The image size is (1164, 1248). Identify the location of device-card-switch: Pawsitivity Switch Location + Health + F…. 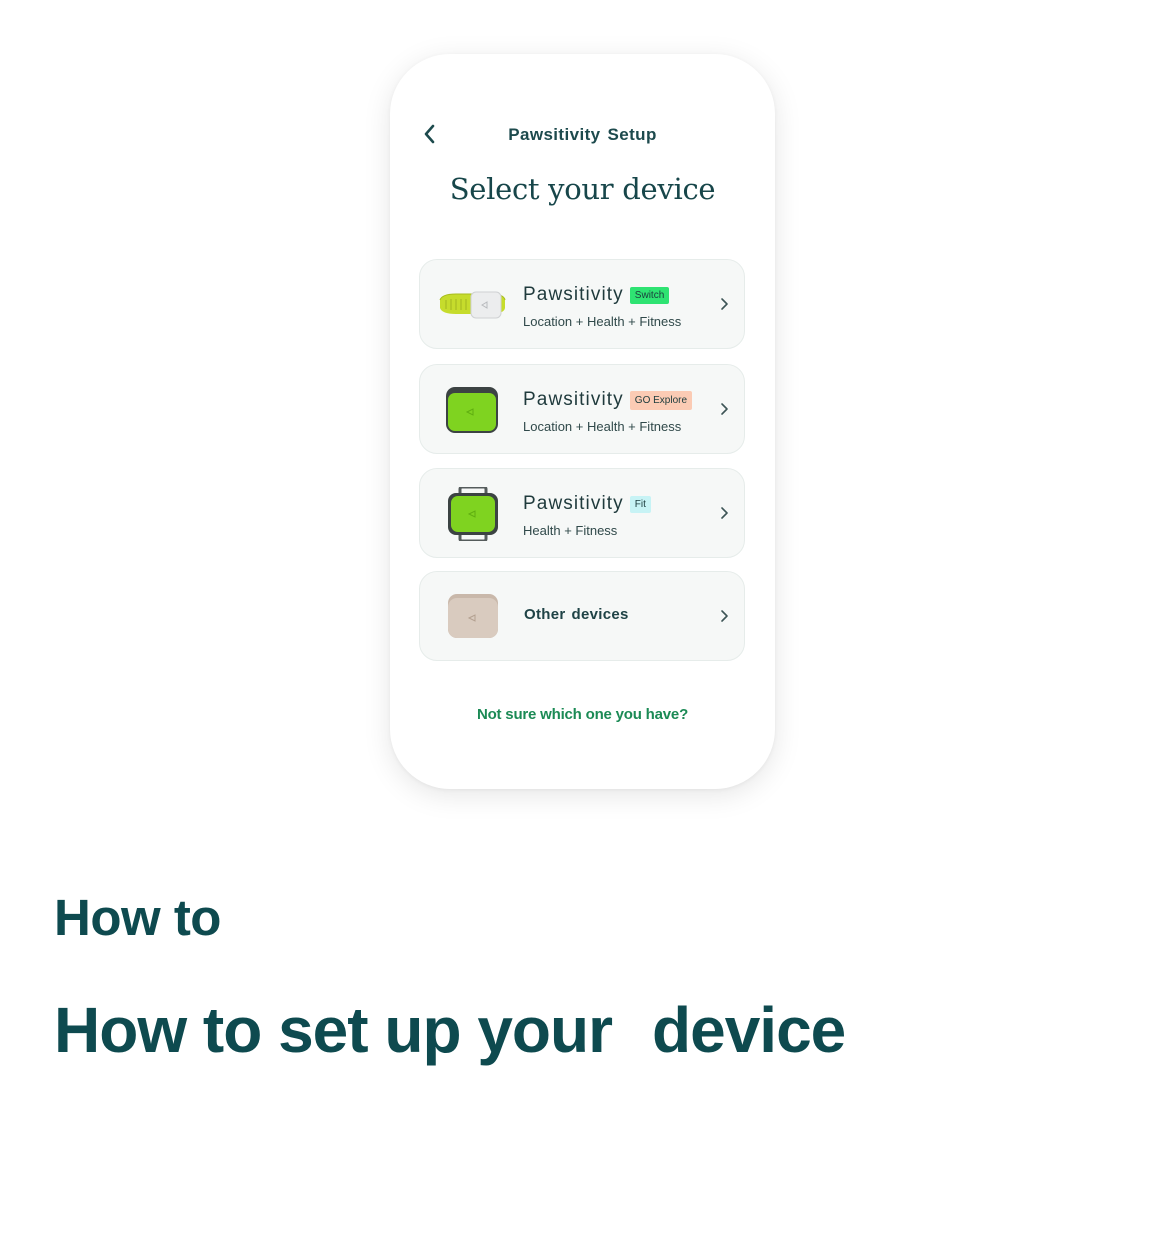
(582, 304).